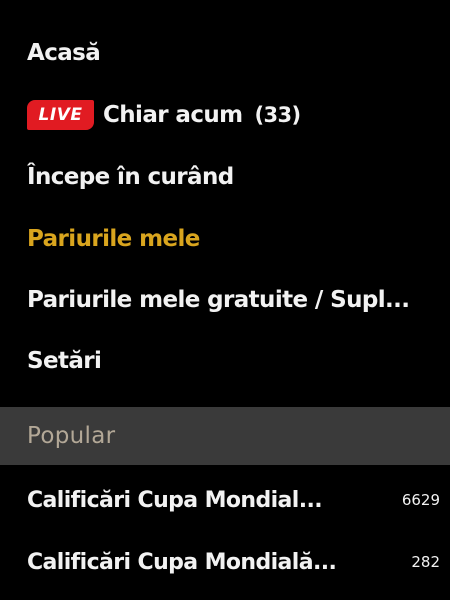  Describe the element at coordinates (232, 239) in the screenshot. I see `nav-item-my-bets: Pariurile mele` at that location.